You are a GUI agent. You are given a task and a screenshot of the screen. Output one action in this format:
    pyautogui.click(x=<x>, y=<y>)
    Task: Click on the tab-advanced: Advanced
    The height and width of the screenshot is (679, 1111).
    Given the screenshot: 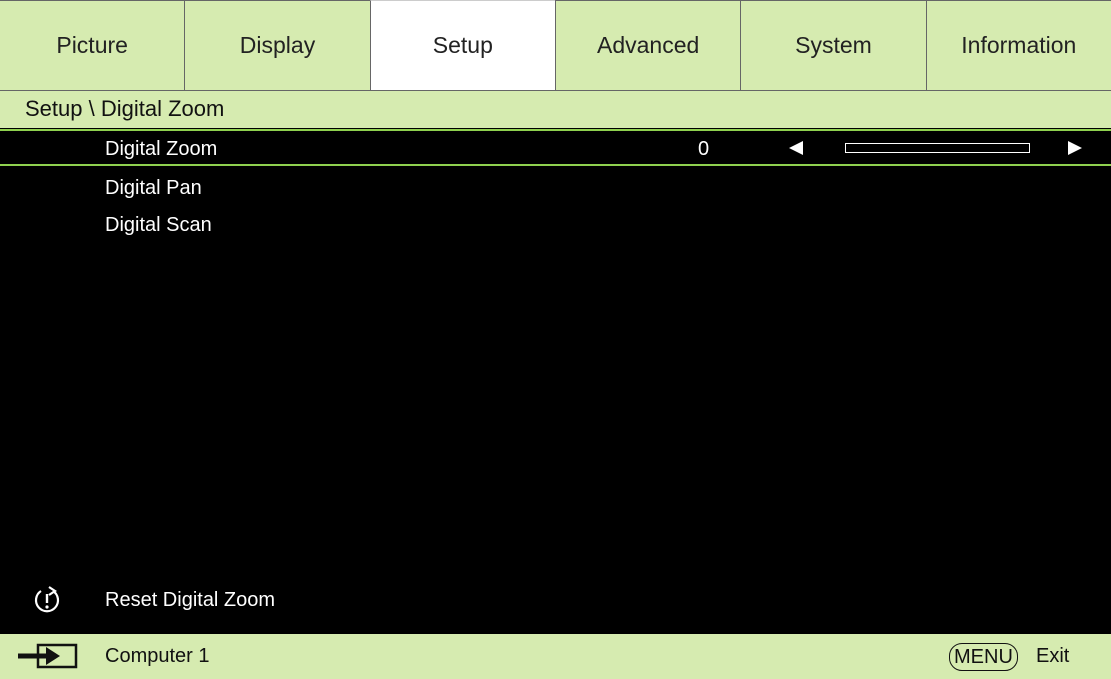 What is the action you would take?
    pyautogui.click(x=647, y=45)
    